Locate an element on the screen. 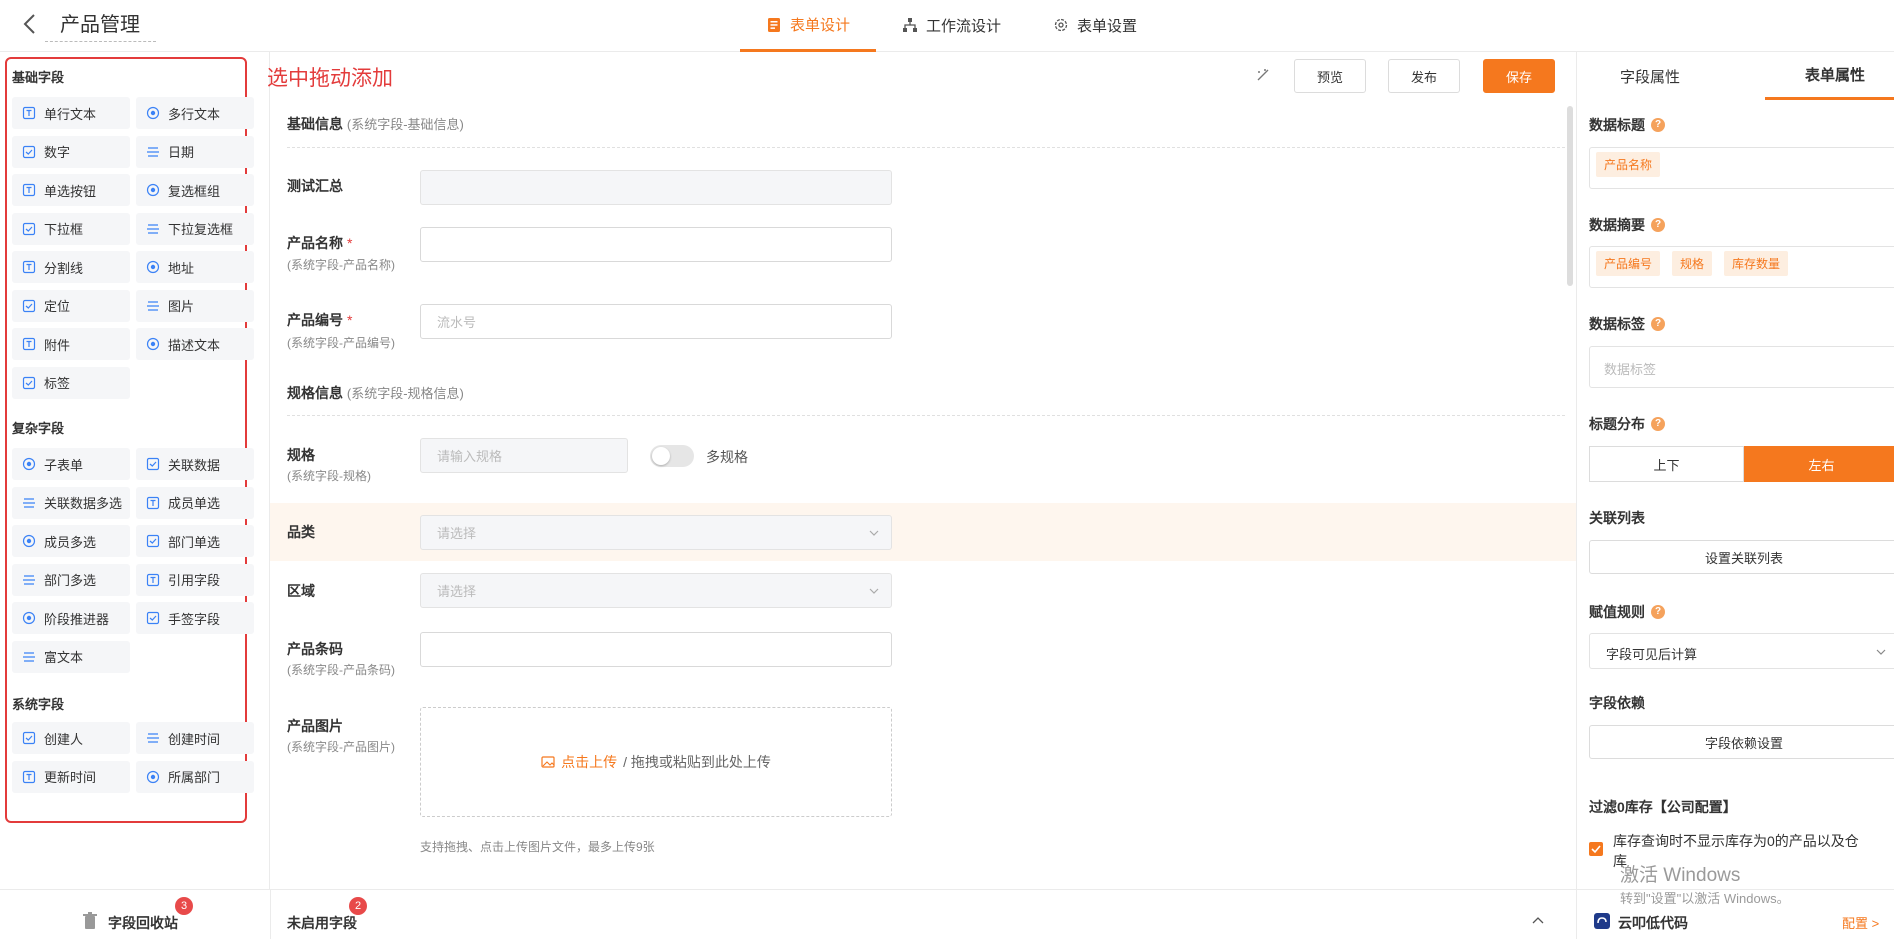 This screenshot has width=1894, height=939. layout-option-left-right: 左右 is located at coordinates (1819, 464).